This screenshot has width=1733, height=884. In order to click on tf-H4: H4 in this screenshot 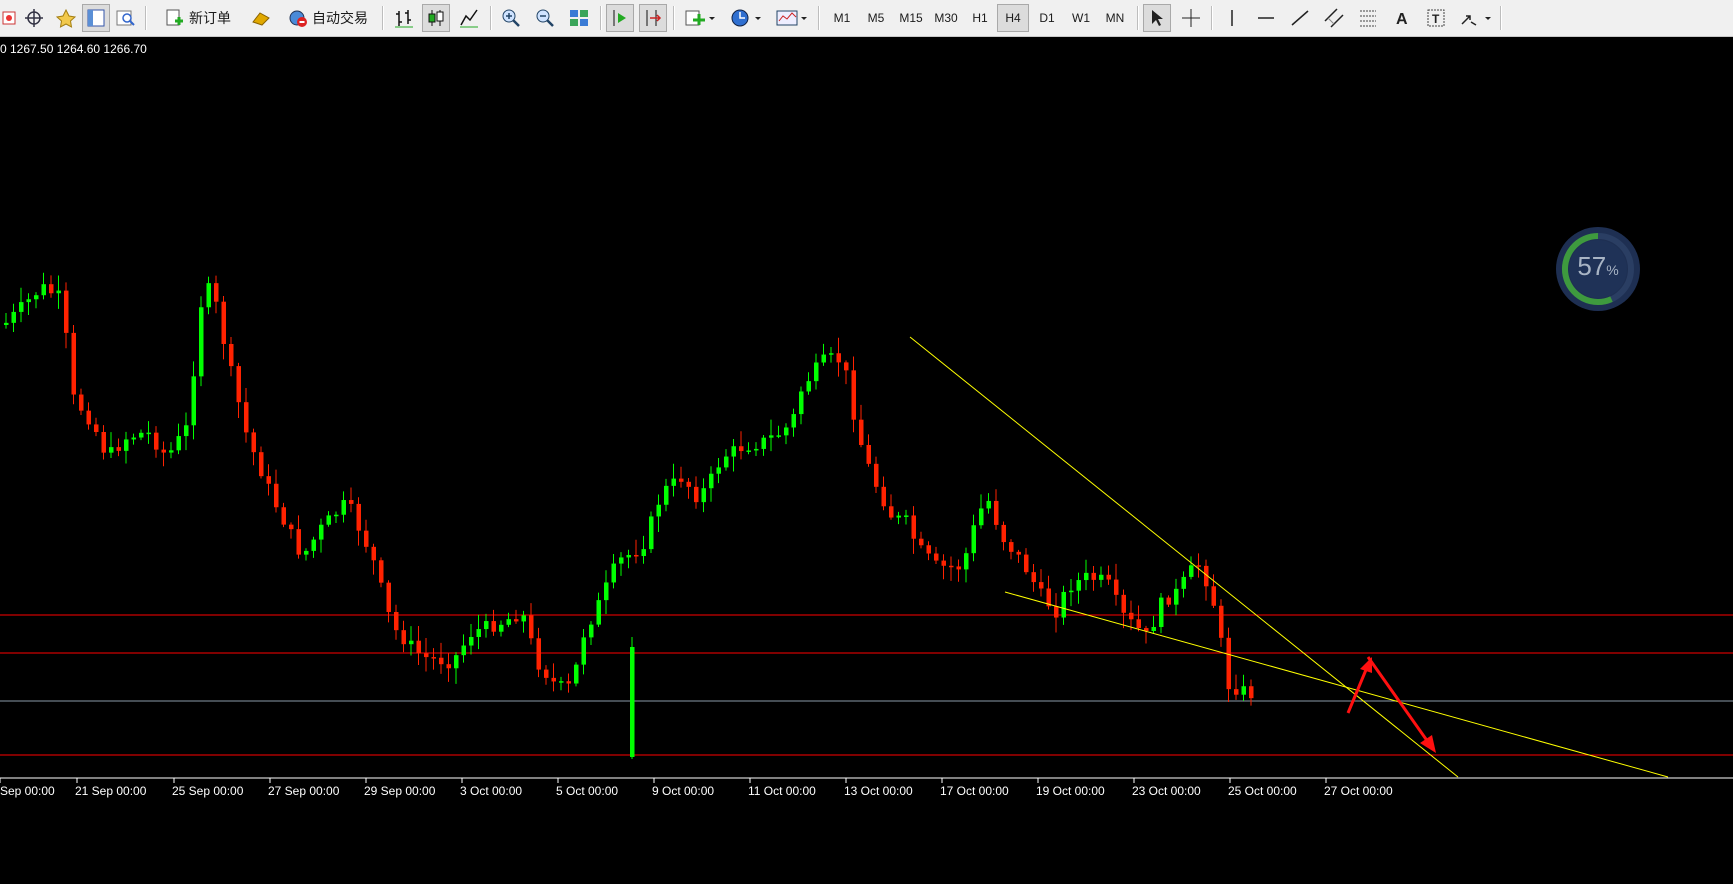, I will do `click(1013, 18)`.